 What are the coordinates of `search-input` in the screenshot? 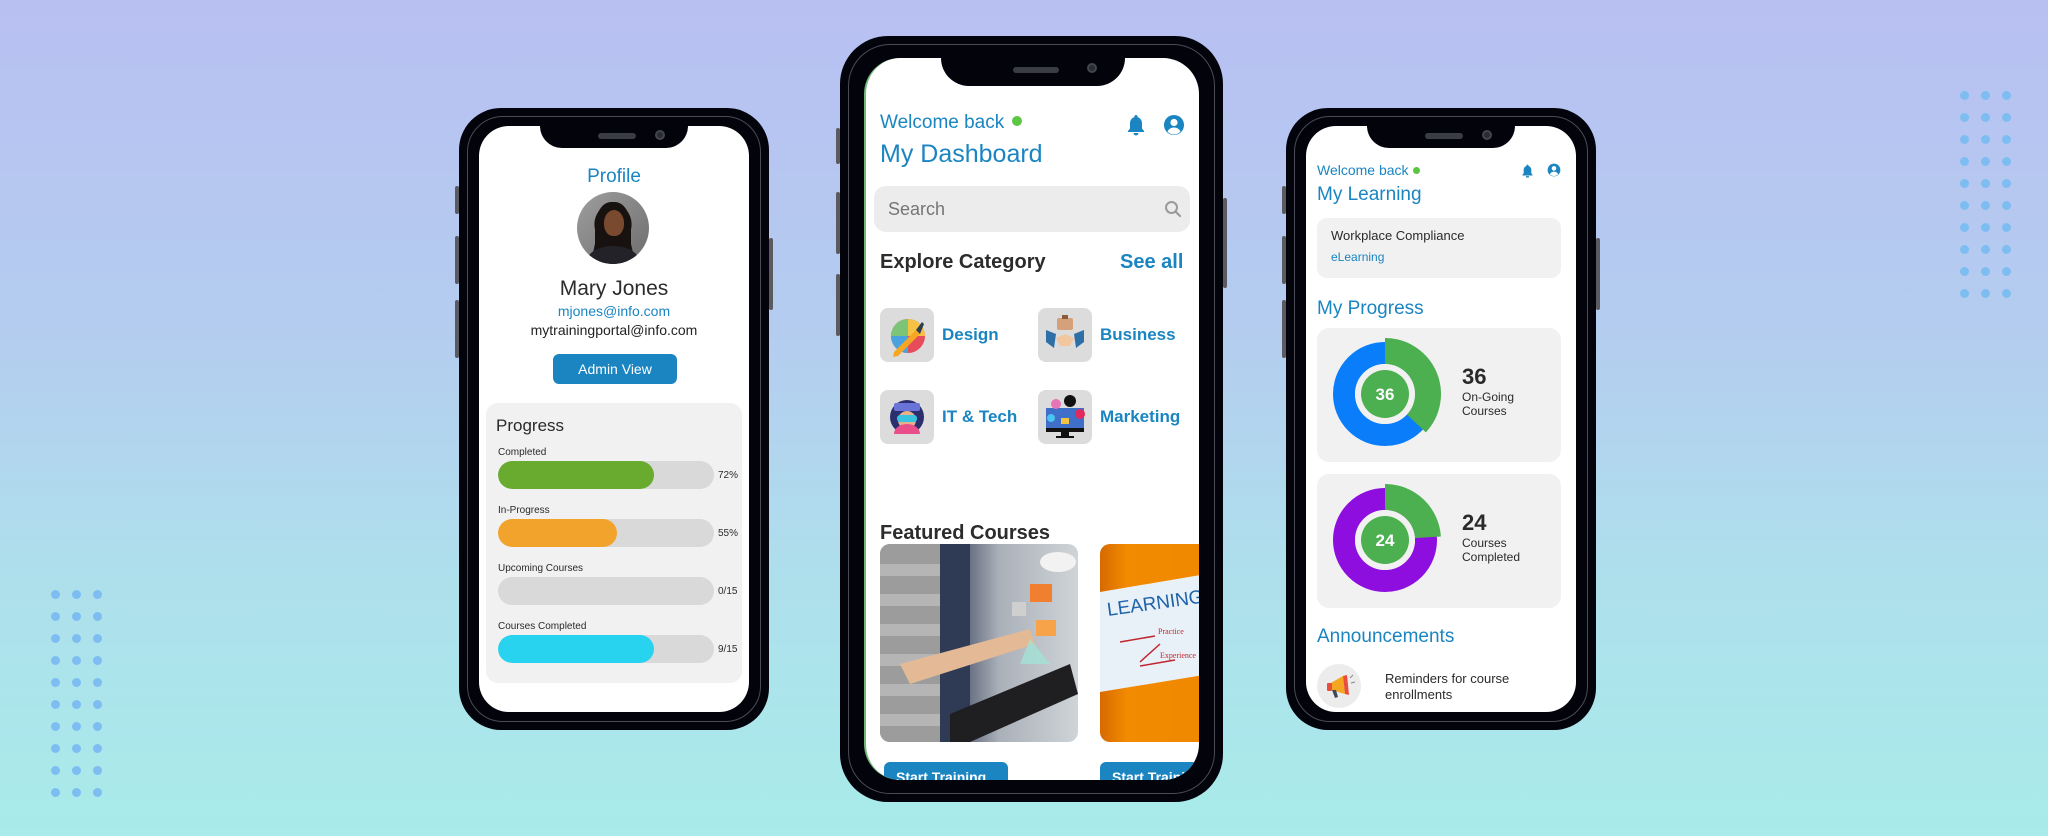 It's located at (1032, 209).